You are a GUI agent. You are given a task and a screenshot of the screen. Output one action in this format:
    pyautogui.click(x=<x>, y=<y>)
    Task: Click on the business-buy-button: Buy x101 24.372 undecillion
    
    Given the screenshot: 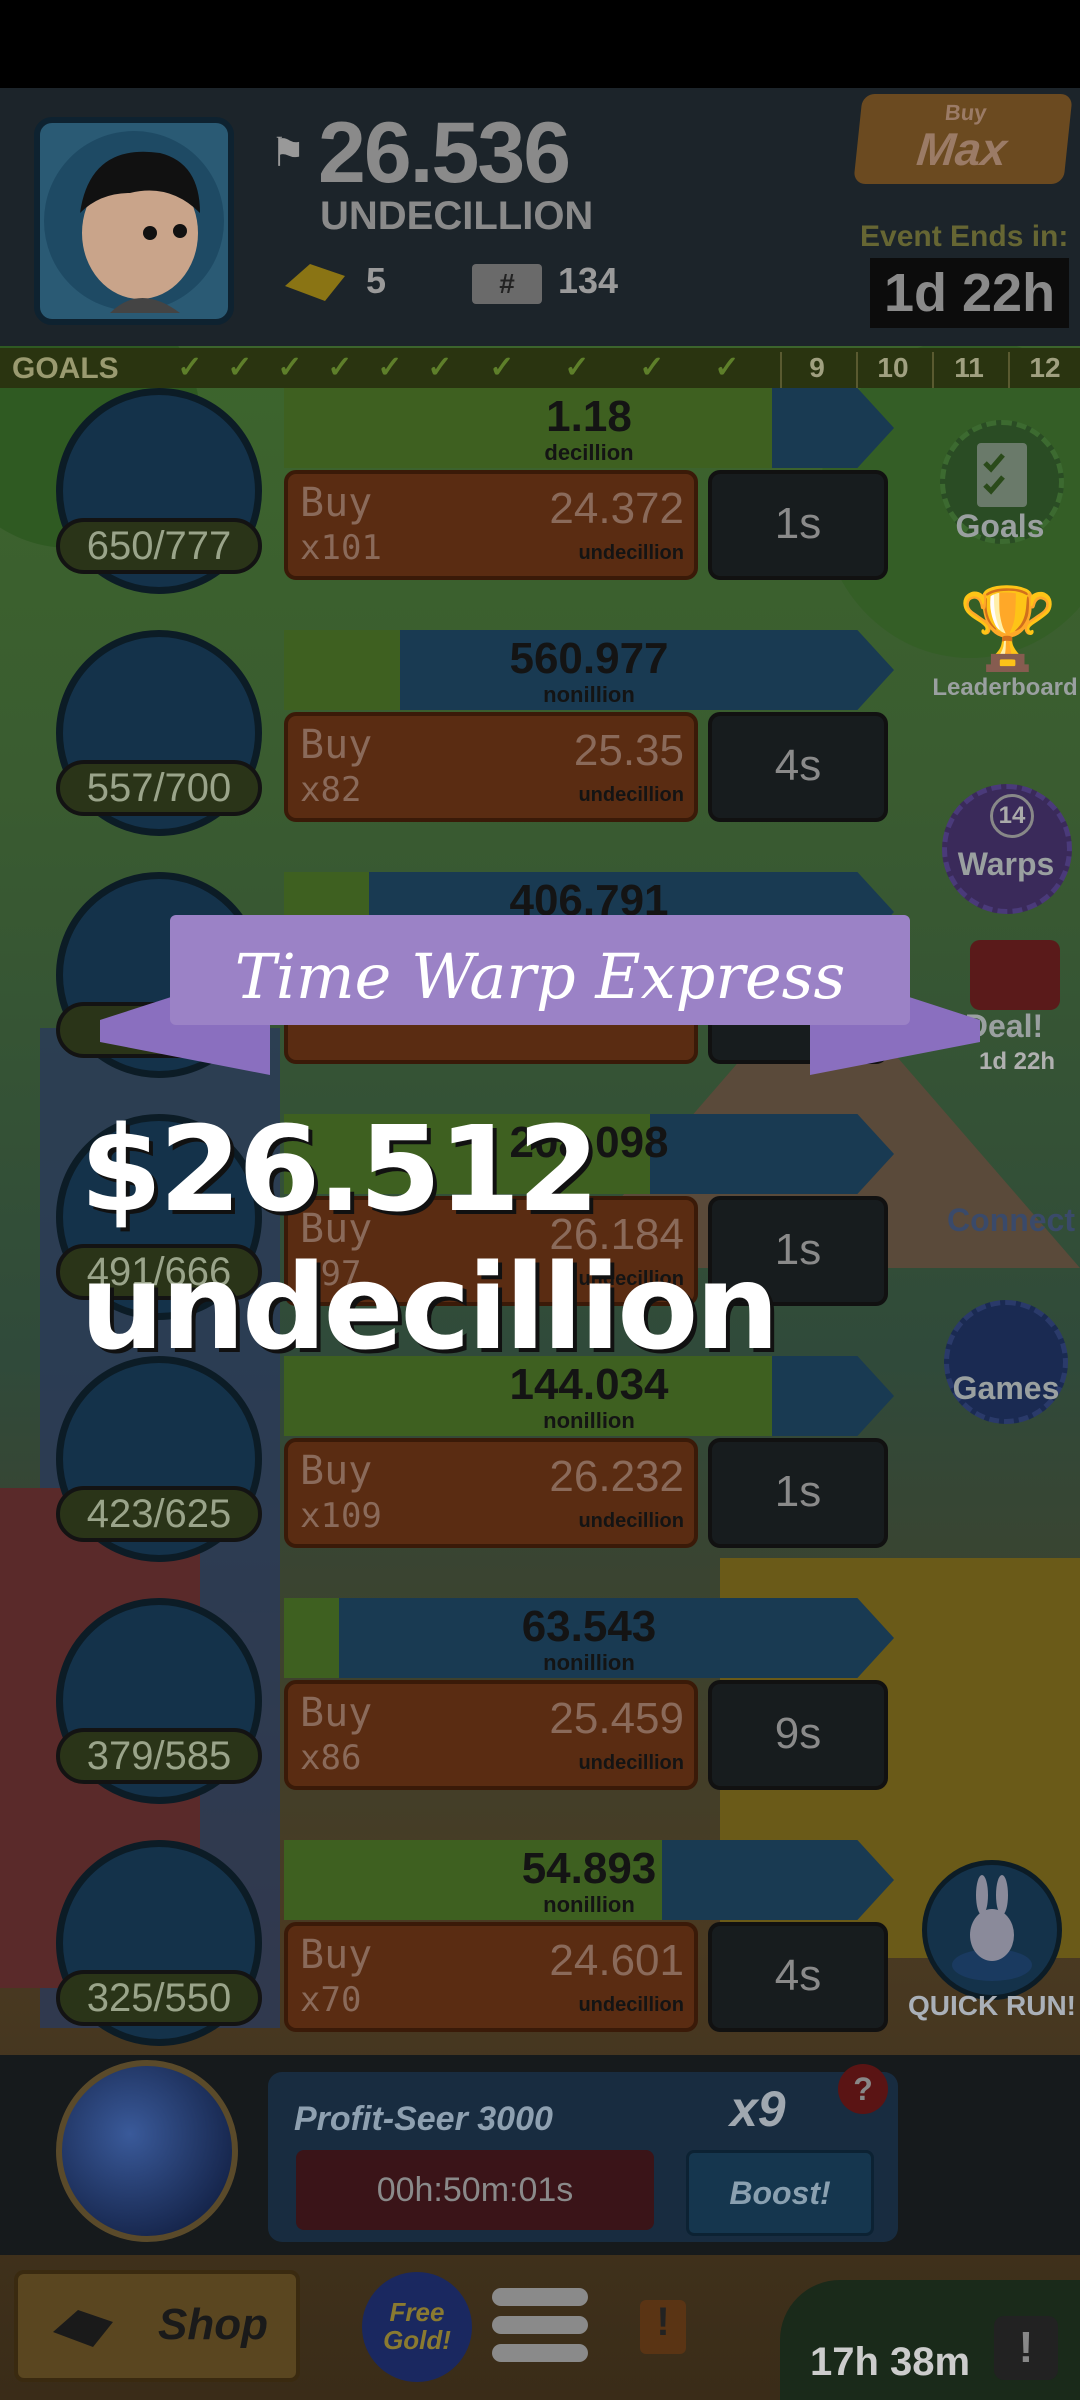 What is the action you would take?
    pyautogui.click(x=491, y=525)
    